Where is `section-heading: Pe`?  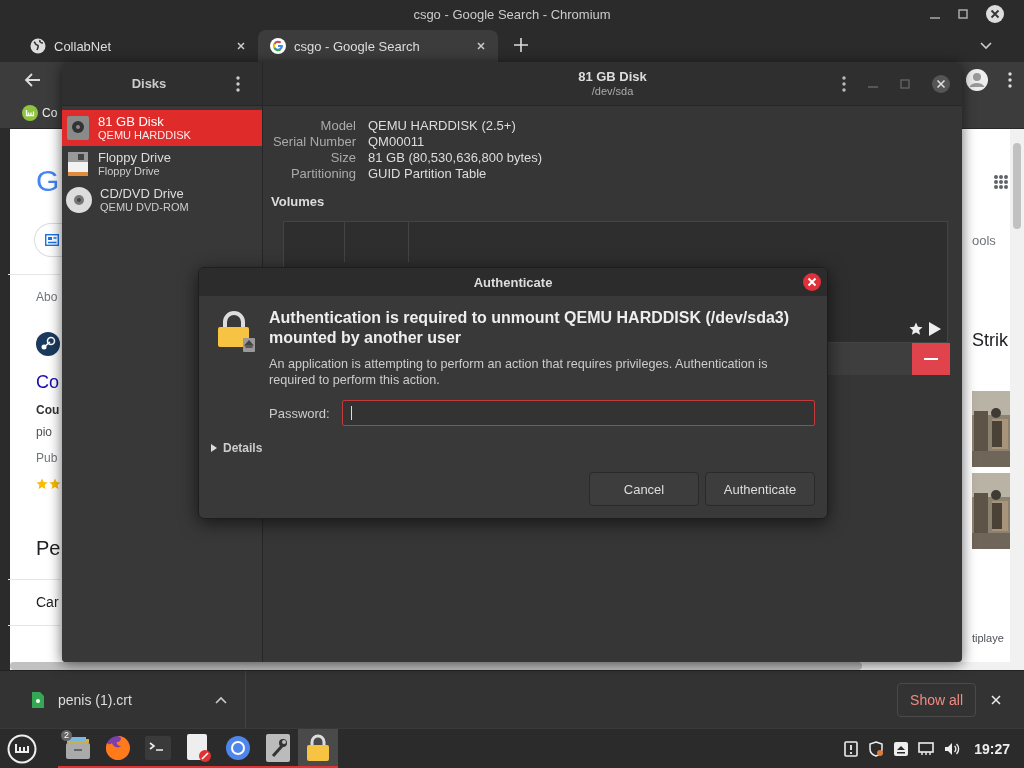
section-heading: Pe is located at coordinates (48, 548).